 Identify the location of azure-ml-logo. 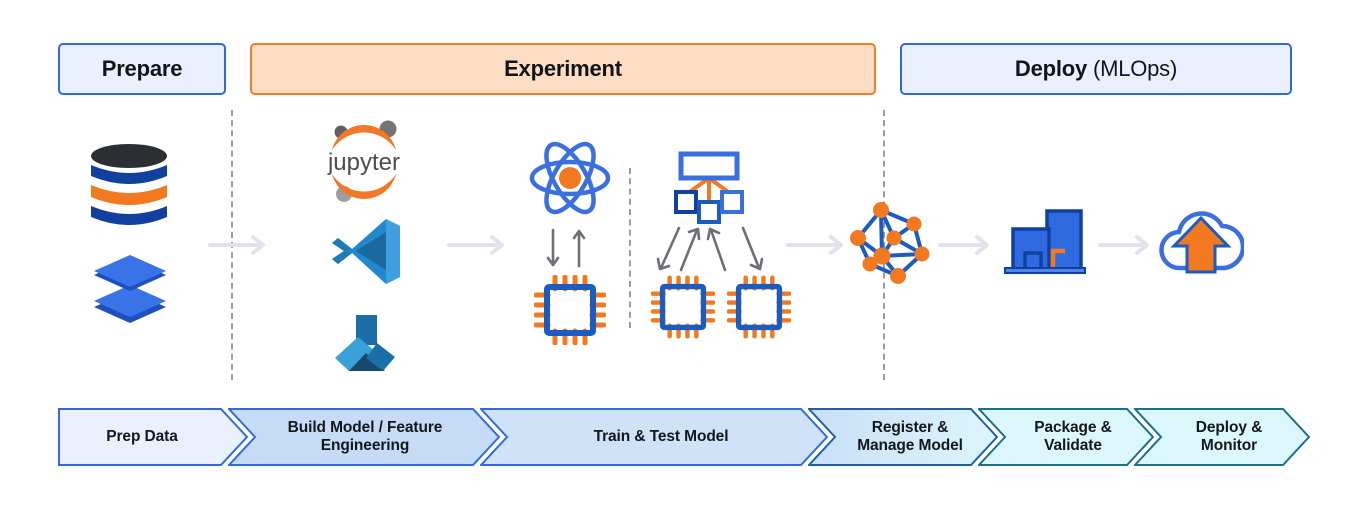
(366, 344).